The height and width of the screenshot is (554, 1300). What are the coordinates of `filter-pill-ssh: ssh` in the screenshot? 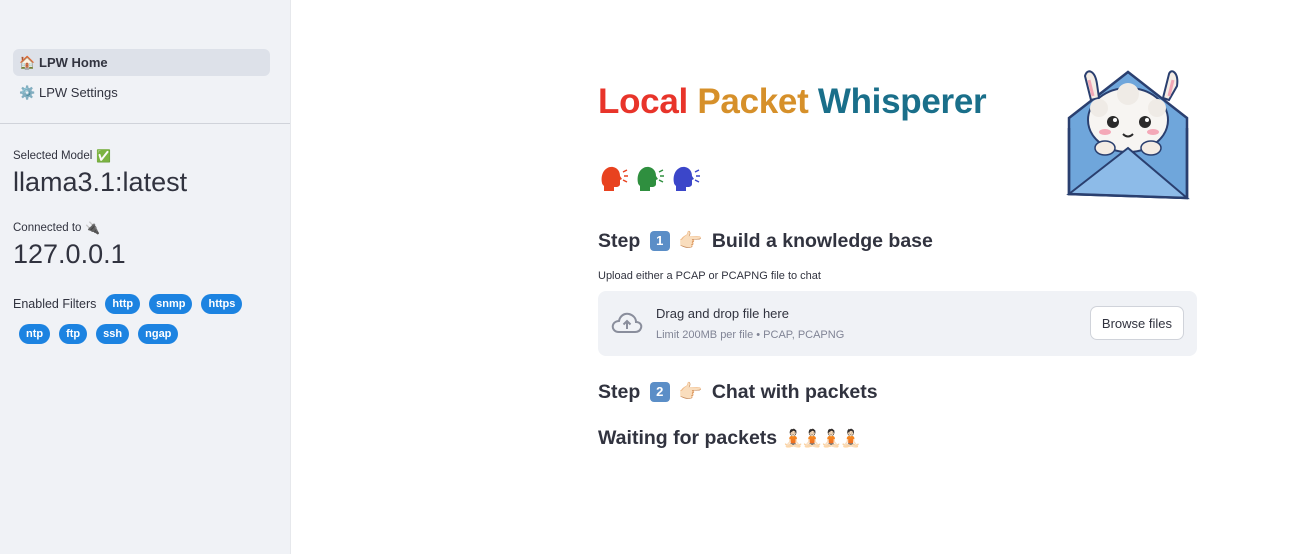 It's located at (113, 334).